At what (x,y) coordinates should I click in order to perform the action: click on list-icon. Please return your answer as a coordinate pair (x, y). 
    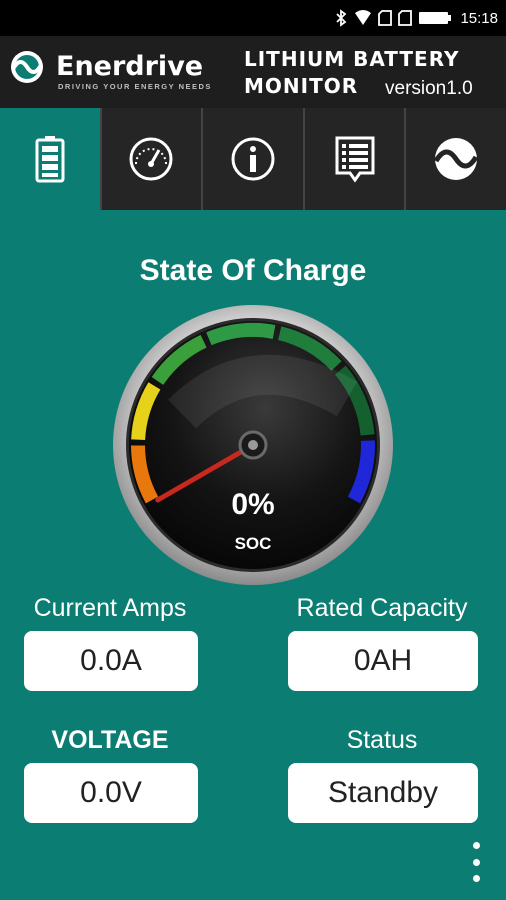
    Looking at the image, I should click on (355, 159).